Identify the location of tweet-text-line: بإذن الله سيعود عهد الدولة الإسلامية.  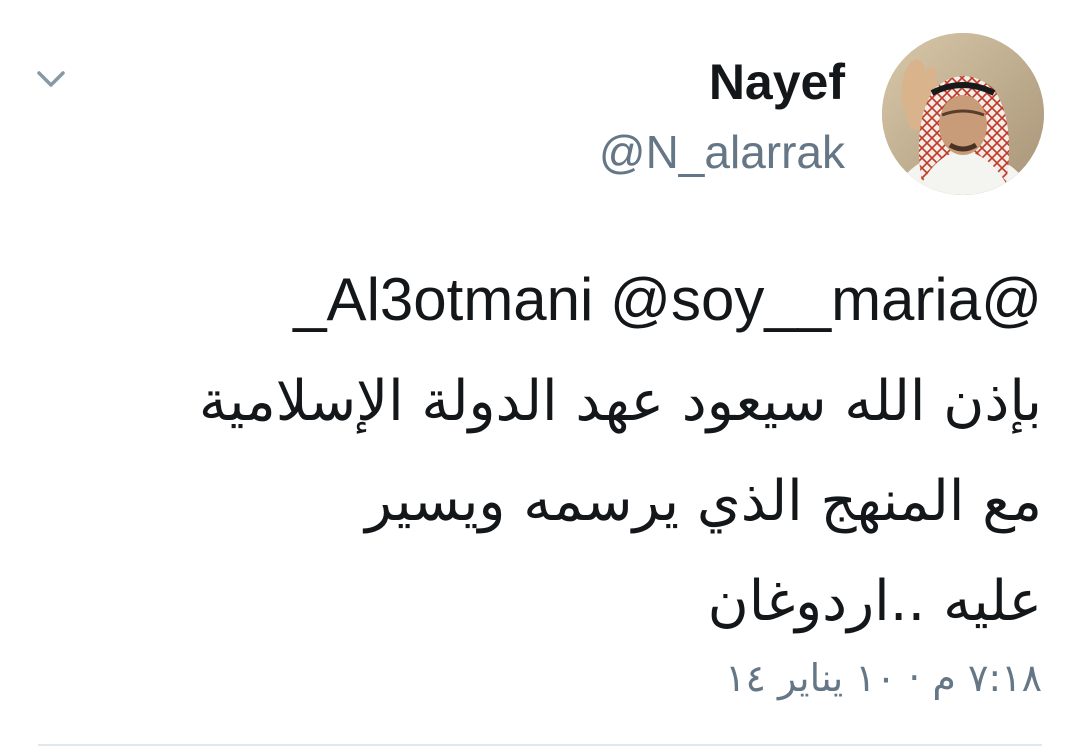
(620, 401).